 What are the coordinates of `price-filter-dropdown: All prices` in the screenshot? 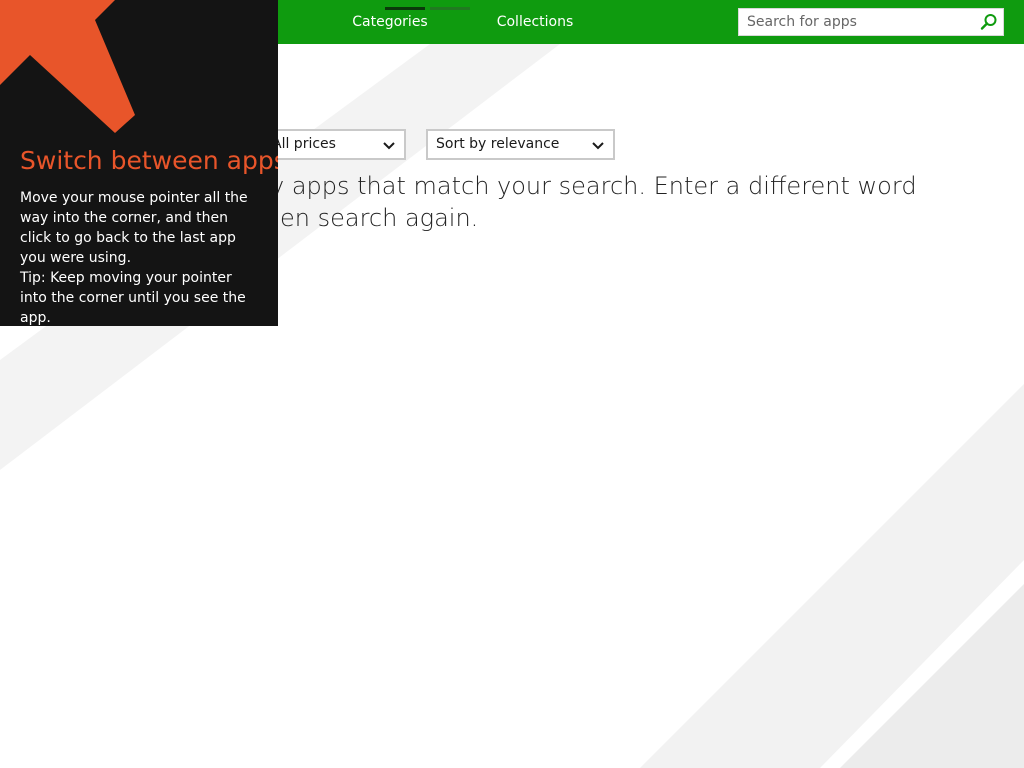 It's located at (334, 144).